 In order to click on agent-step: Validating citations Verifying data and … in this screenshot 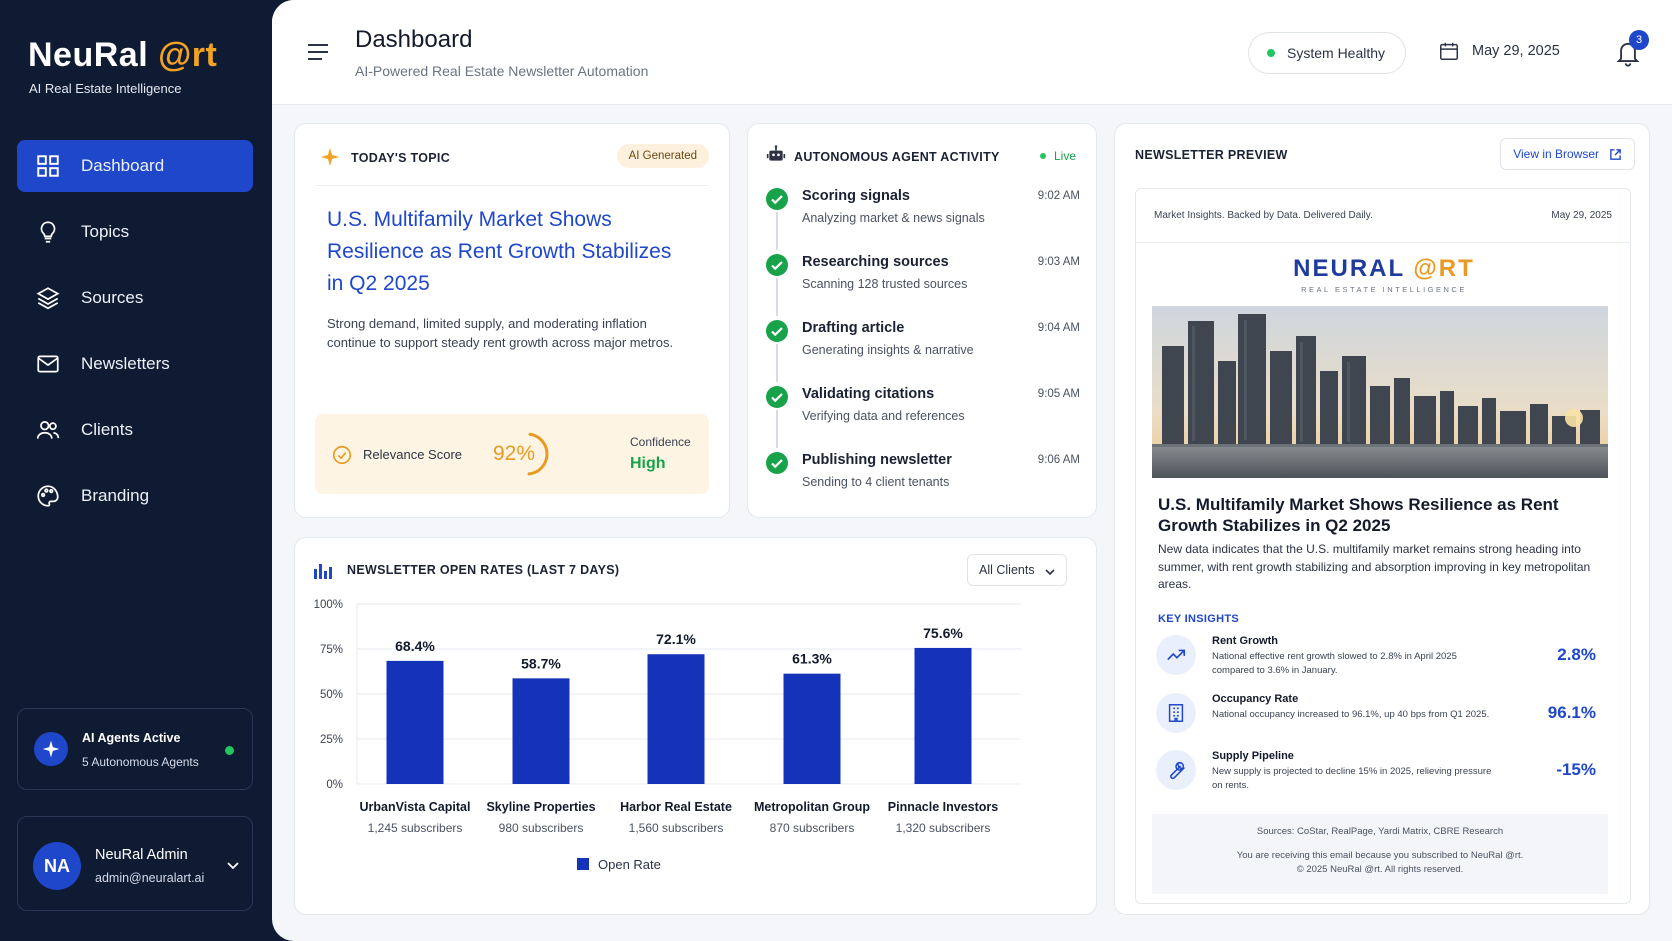, I will do `click(923, 417)`.